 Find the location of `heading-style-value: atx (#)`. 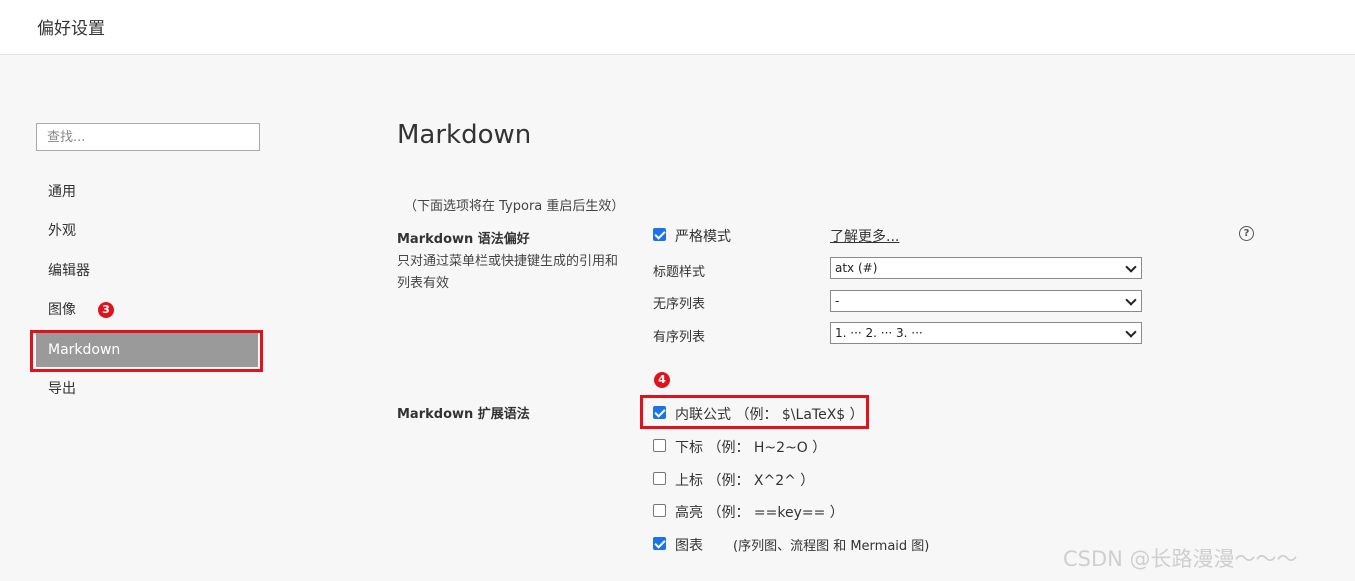

heading-style-value: atx (#) is located at coordinates (856, 268).